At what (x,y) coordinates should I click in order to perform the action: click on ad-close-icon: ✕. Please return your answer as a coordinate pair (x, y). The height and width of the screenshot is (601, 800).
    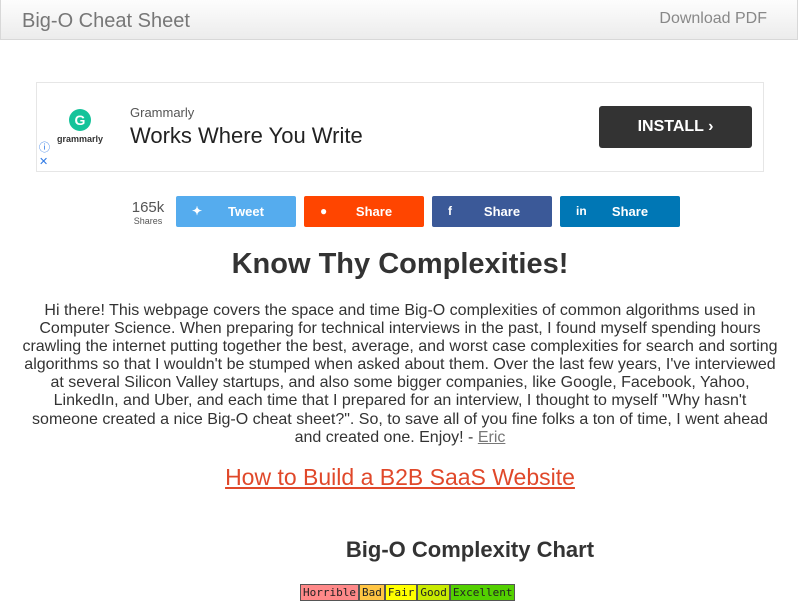
    Looking at the image, I should click on (44, 162).